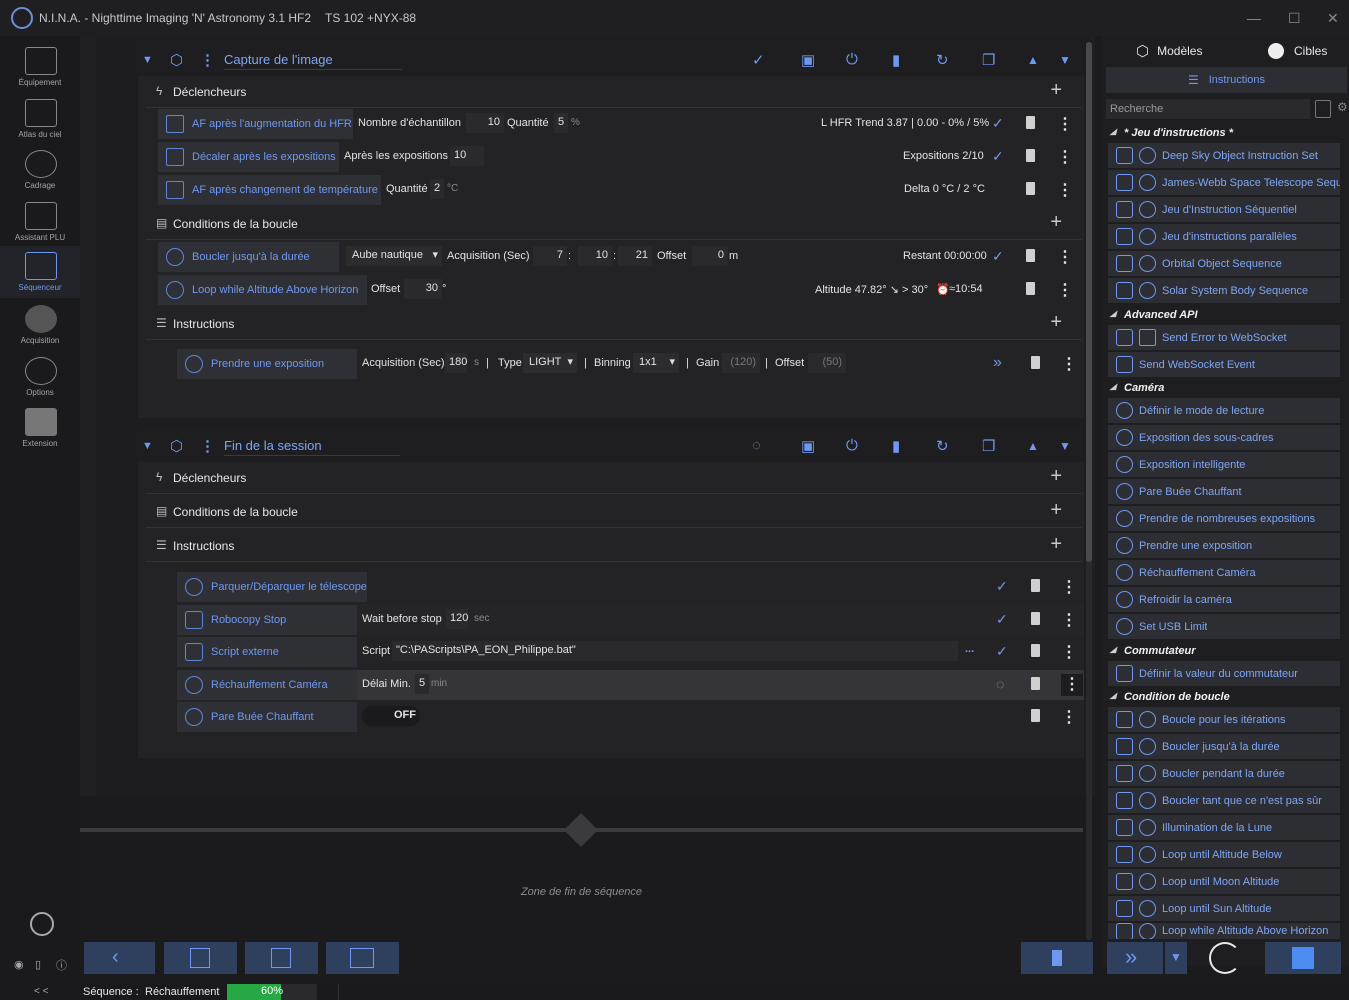 The image size is (1349, 1000). Describe the element at coordinates (1224, 209) in the screenshot. I see `list-item: Jeu d'Instruction Séquentiel` at that location.